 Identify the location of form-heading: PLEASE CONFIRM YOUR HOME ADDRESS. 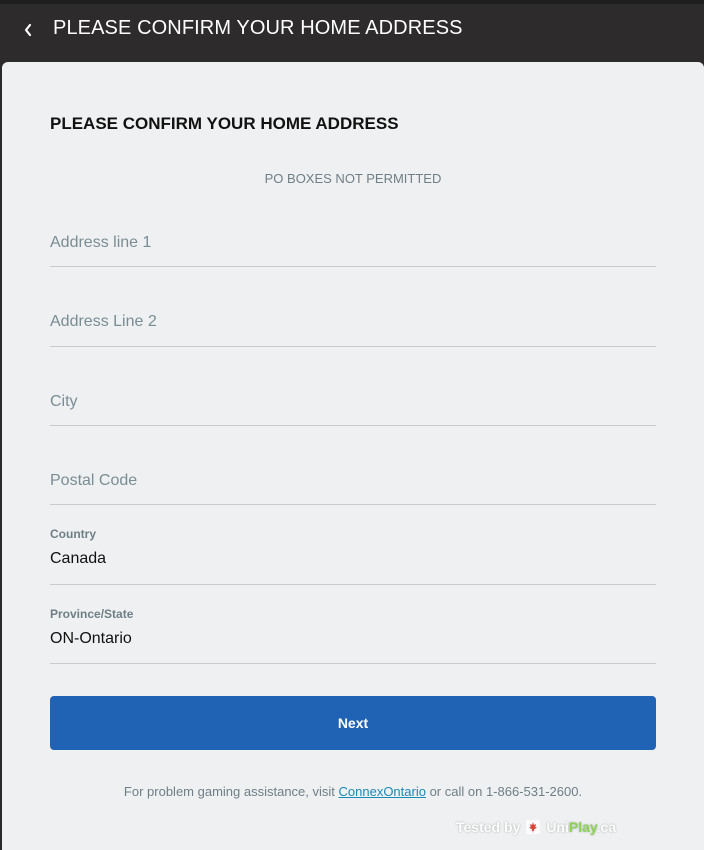
(224, 123).